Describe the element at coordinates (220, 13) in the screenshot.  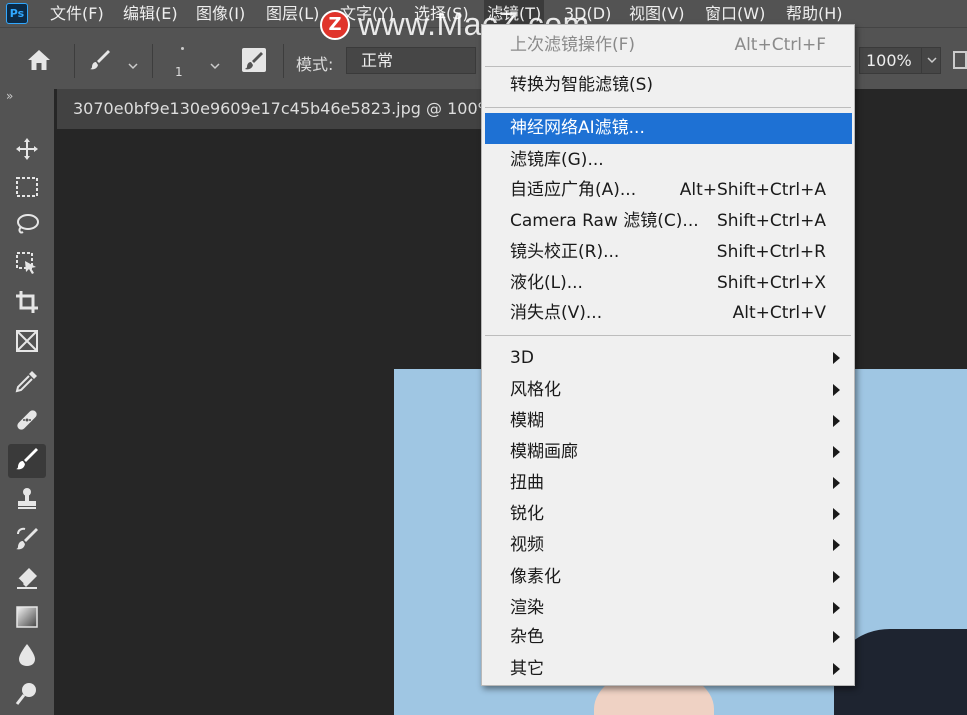
I see `menu-image: 图像(I)` at that location.